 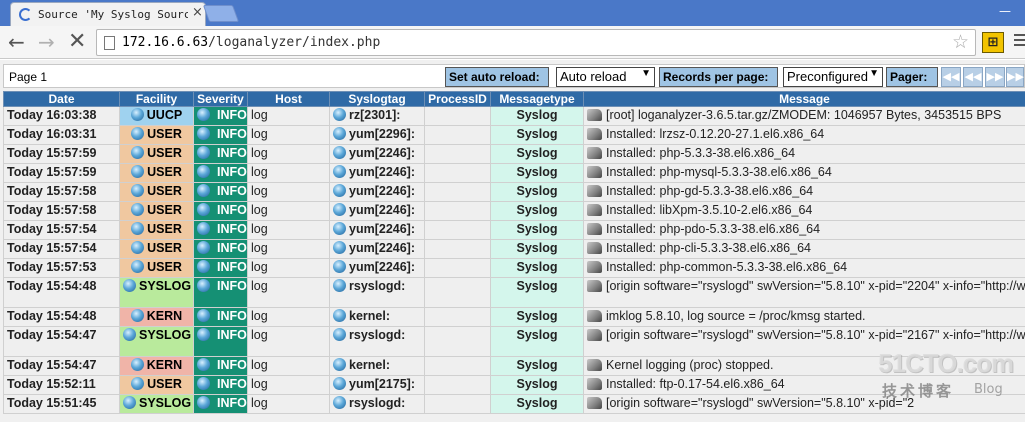 What do you see at coordinates (61, 385) in the screenshot?
I see `date-cell: Today 15:52:11` at bounding box center [61, 385].